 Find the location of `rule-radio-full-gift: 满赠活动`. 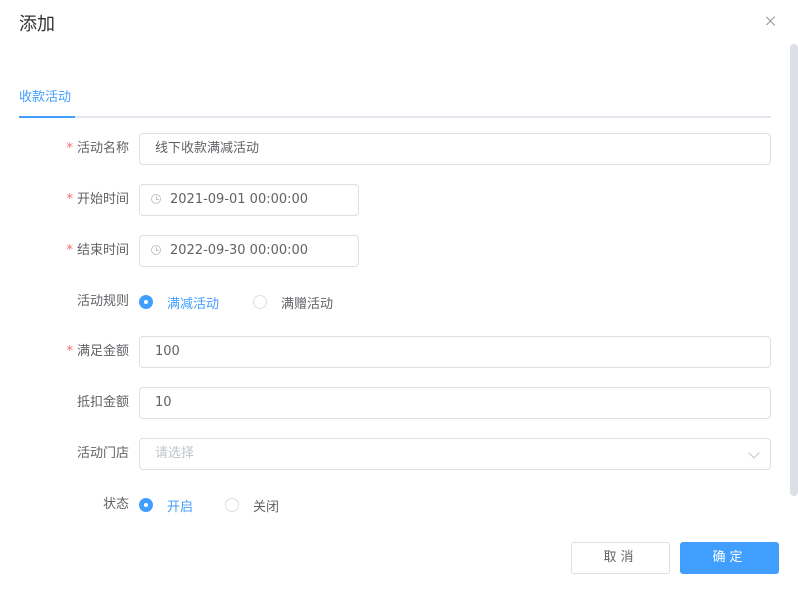

rule-radio-full-gift: 满赠活动 is located at coordinates (293, 303).